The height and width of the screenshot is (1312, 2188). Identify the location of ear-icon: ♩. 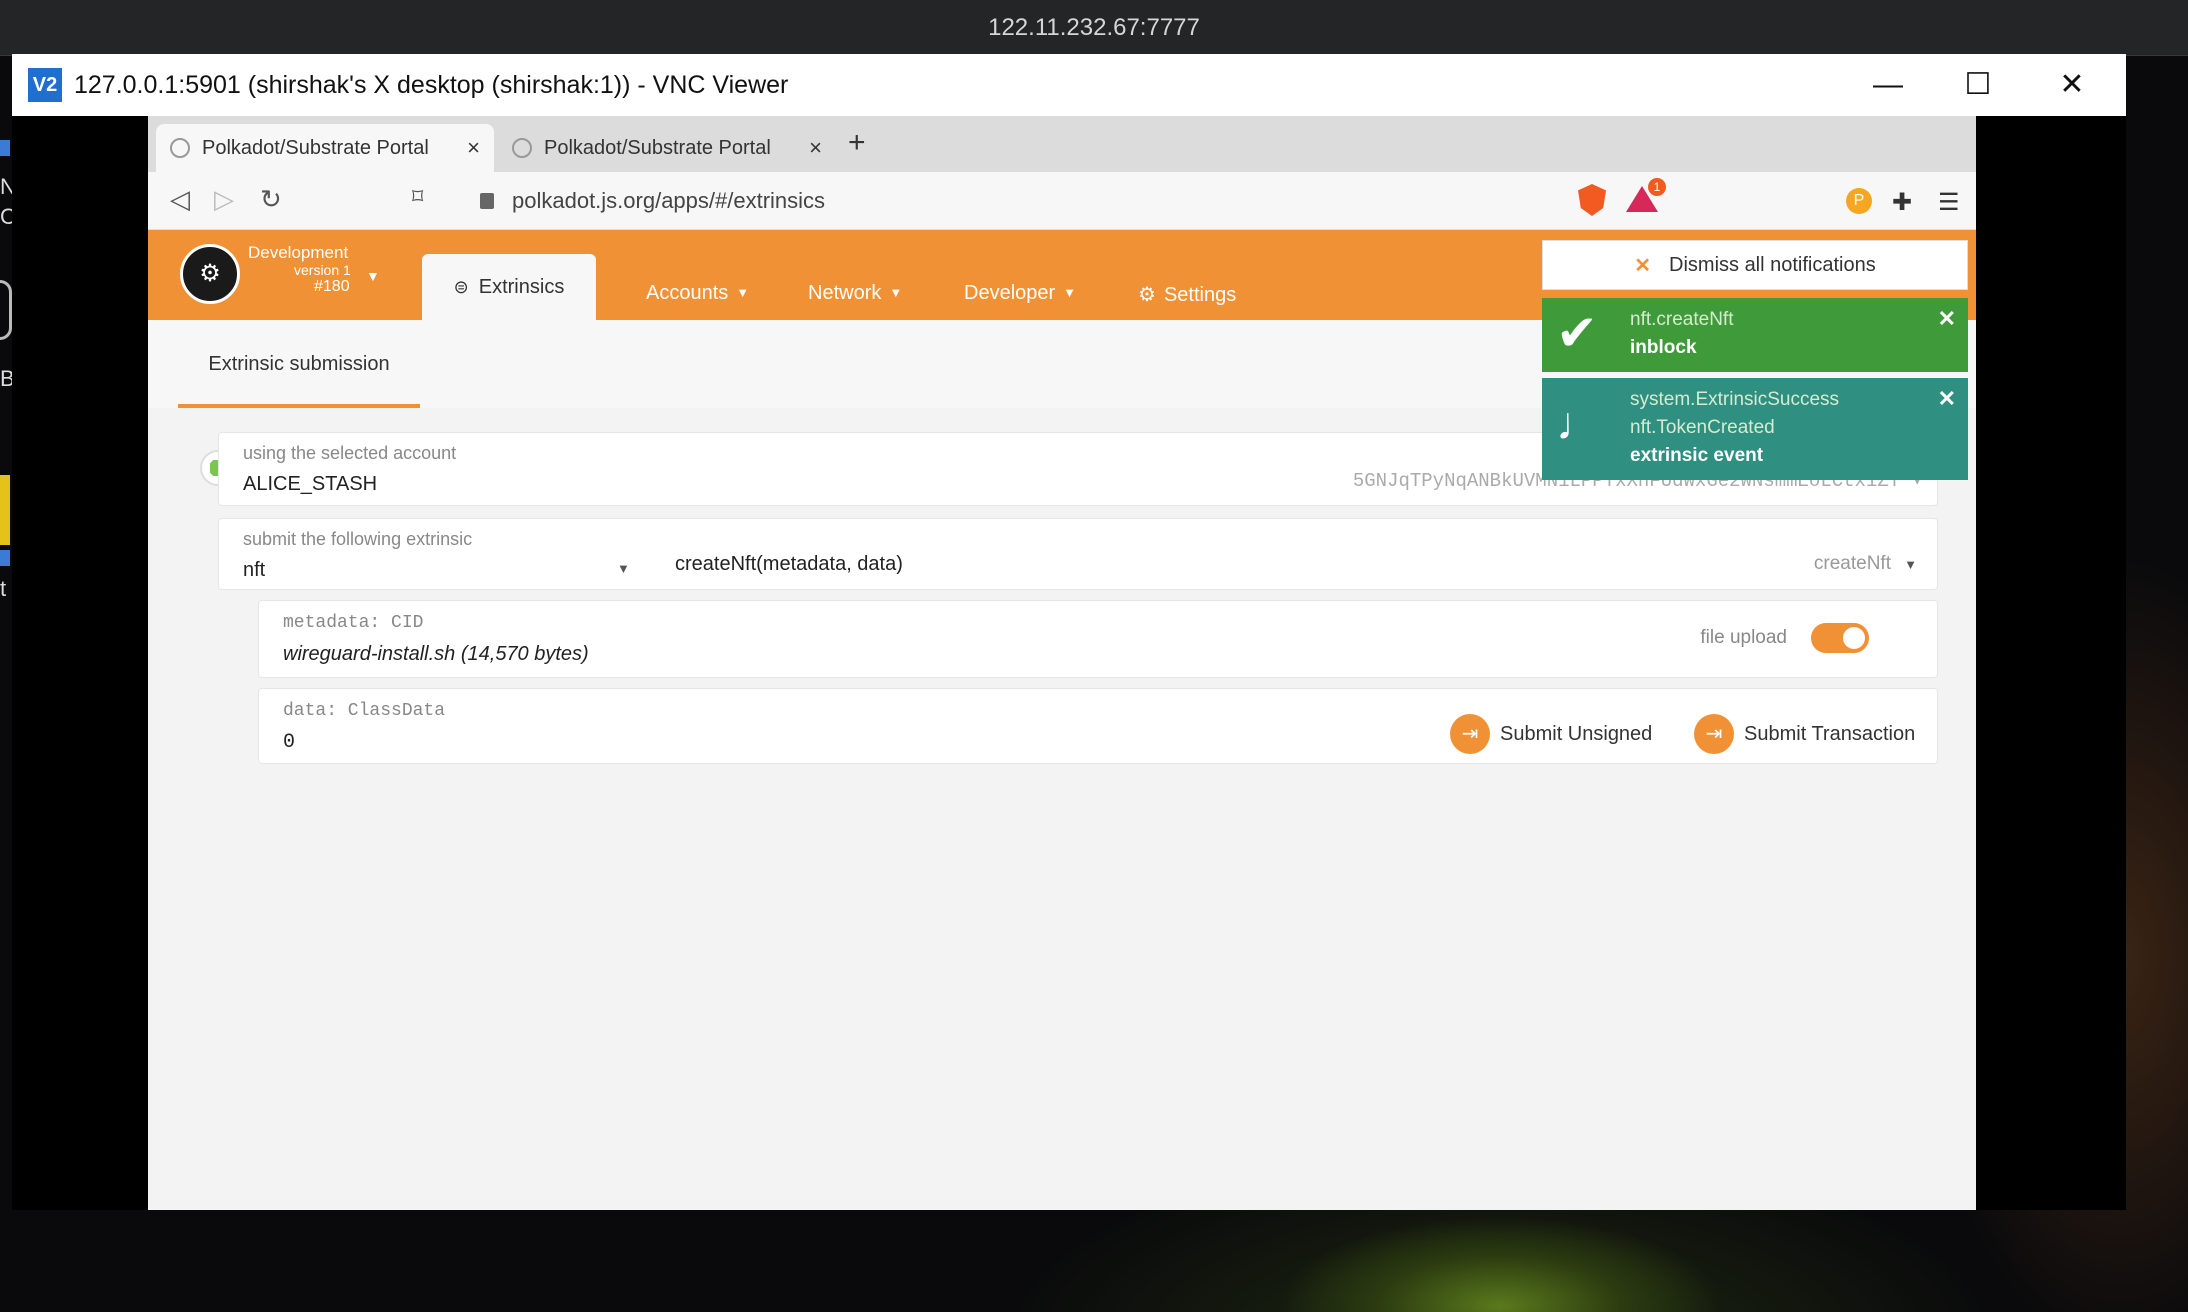
(1579, 423).